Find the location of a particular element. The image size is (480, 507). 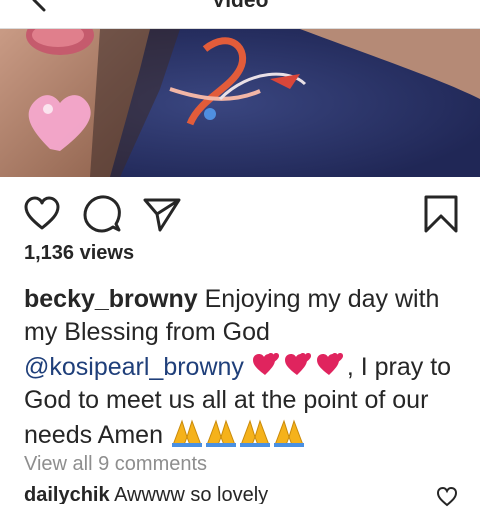

folded-hands-emoji is located at coordinates (237, 434).